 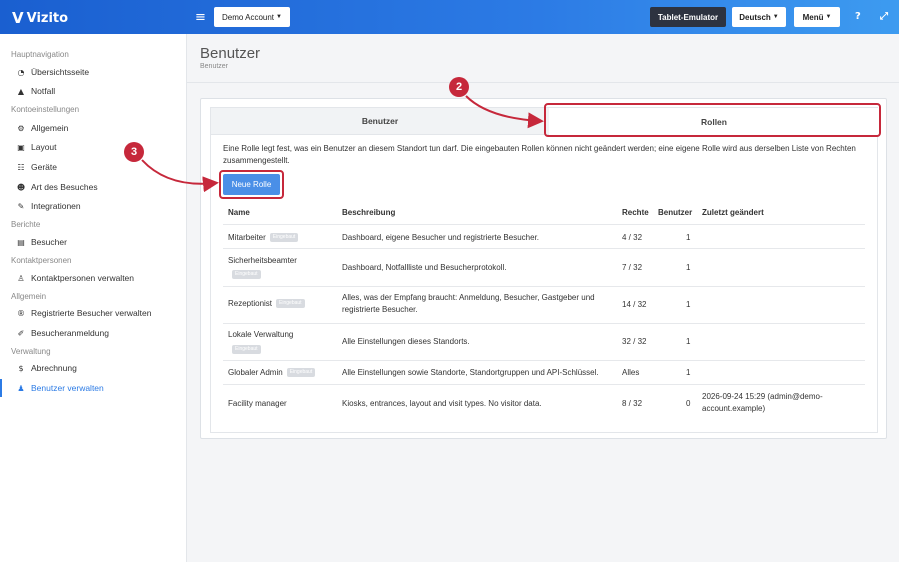 I want to click on role-name-cell: Globaler Admin Eingebaut, so click(x=272, y=373).